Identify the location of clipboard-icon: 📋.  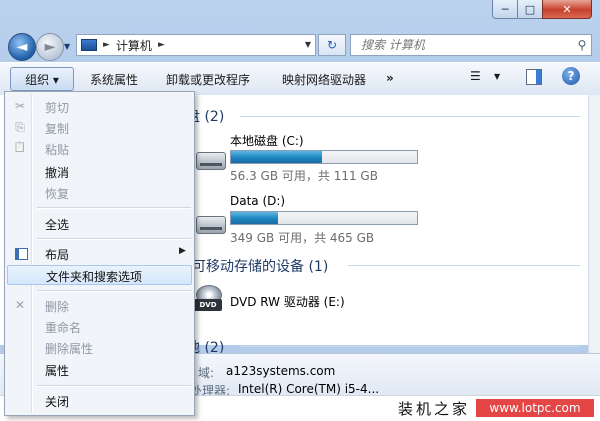
(20, 147).